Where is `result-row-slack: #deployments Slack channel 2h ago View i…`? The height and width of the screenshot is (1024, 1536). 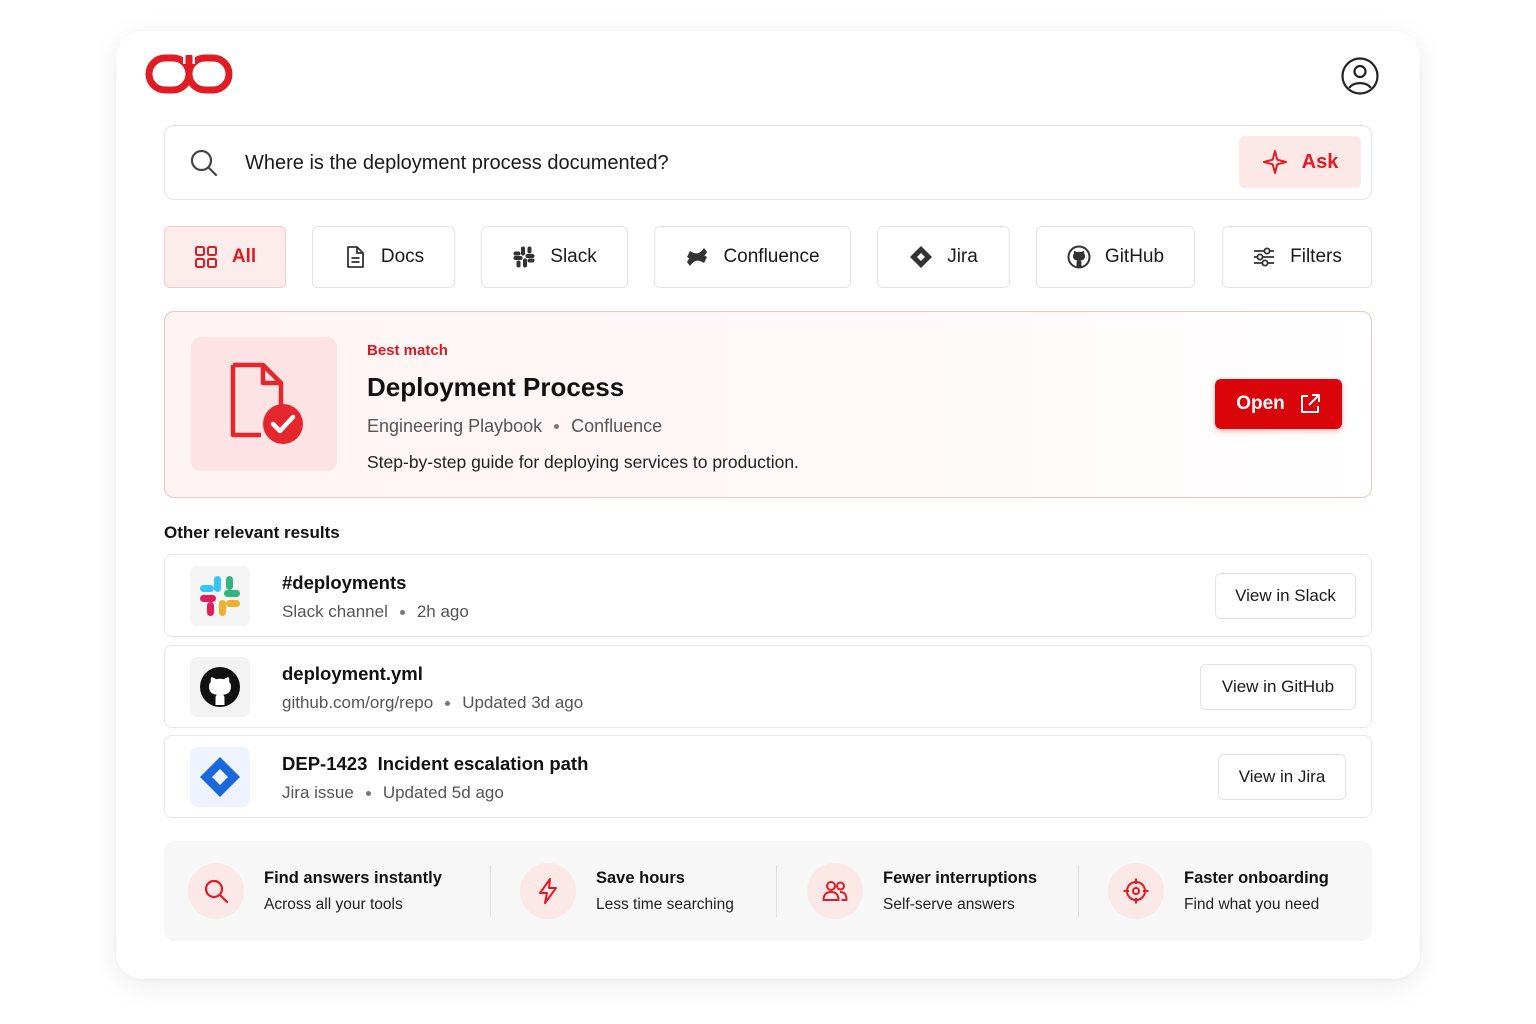
result-row-slack: #deployments Slack channel 2h ago View i… is located at coordinates (768, 595).